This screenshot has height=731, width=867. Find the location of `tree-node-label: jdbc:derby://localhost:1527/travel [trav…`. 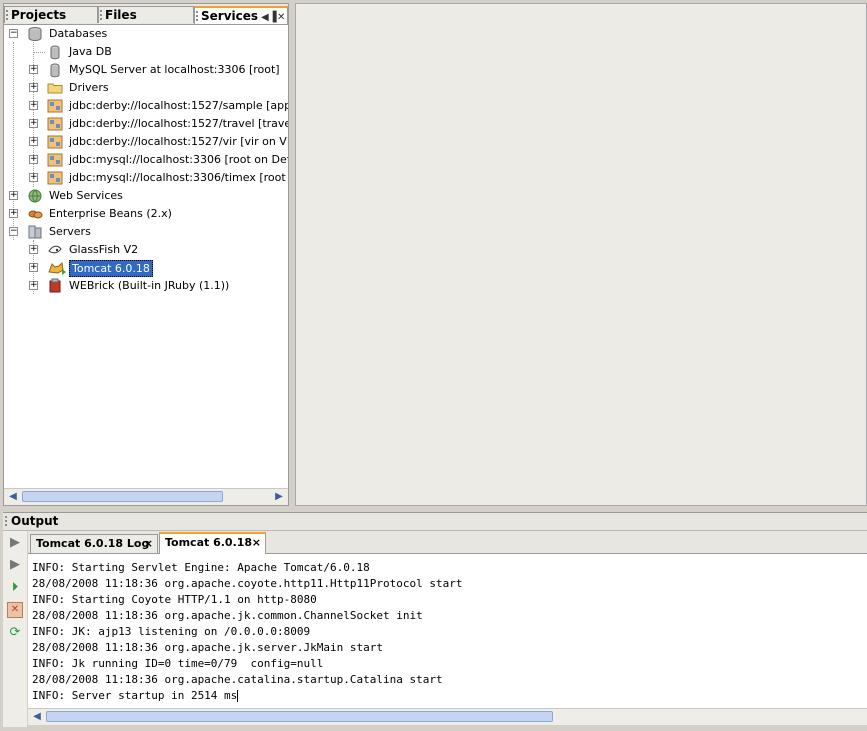

tree-node-label: jdbc:derby://localhost:1527/travel [trav… is located at coordinates (178, 123).